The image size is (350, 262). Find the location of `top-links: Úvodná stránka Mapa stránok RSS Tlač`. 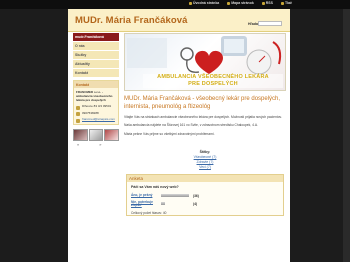

top-links: Úvodná stránka Mapa stránok RSS Tlač is located at coordinates (240, 3).